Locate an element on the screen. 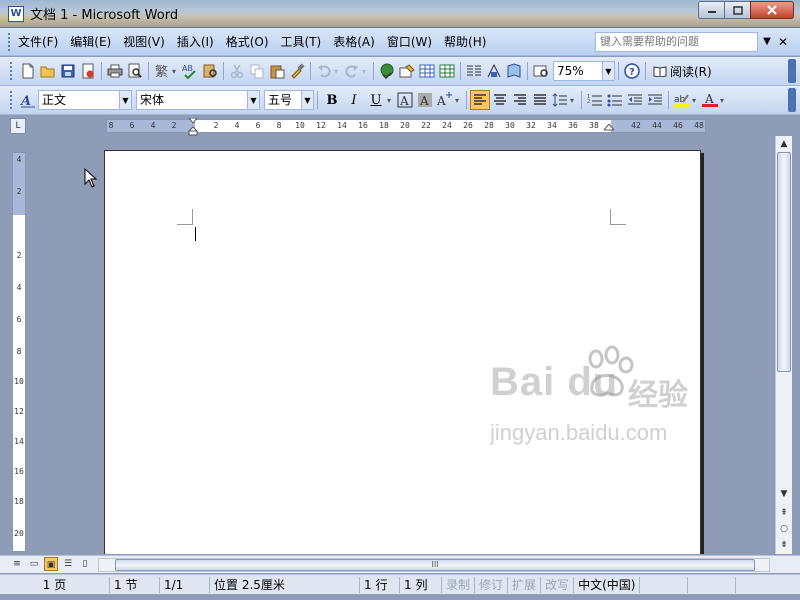 The width and height of the screenshot is (800, 600). help-question-input: 键入需要帮助的问题 is located at coordinates (676, 42).